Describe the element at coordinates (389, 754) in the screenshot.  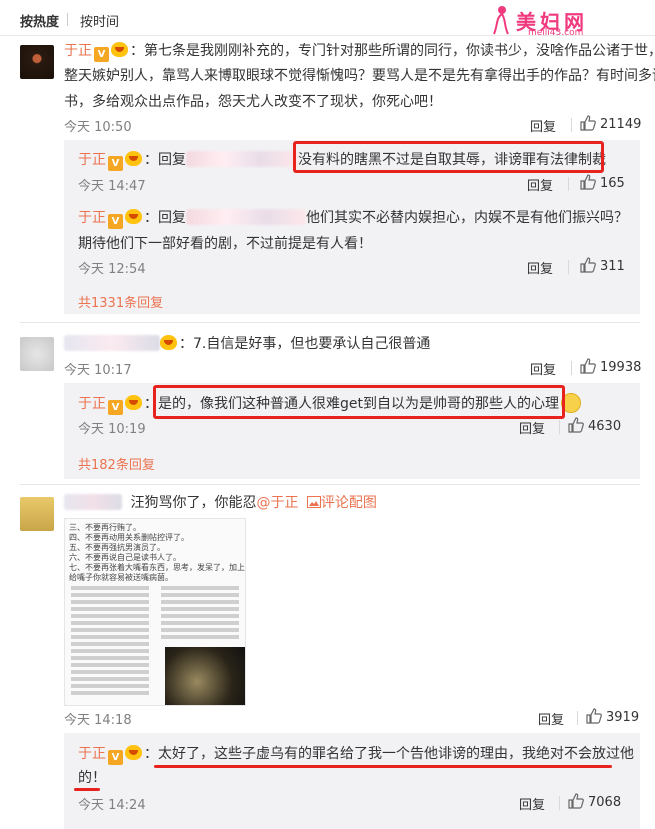
I see `reply-text: ：太好了，这些子虚乌有的罪名给了我一个告他诽谤的理由，我绝对不会放过他` at that location.